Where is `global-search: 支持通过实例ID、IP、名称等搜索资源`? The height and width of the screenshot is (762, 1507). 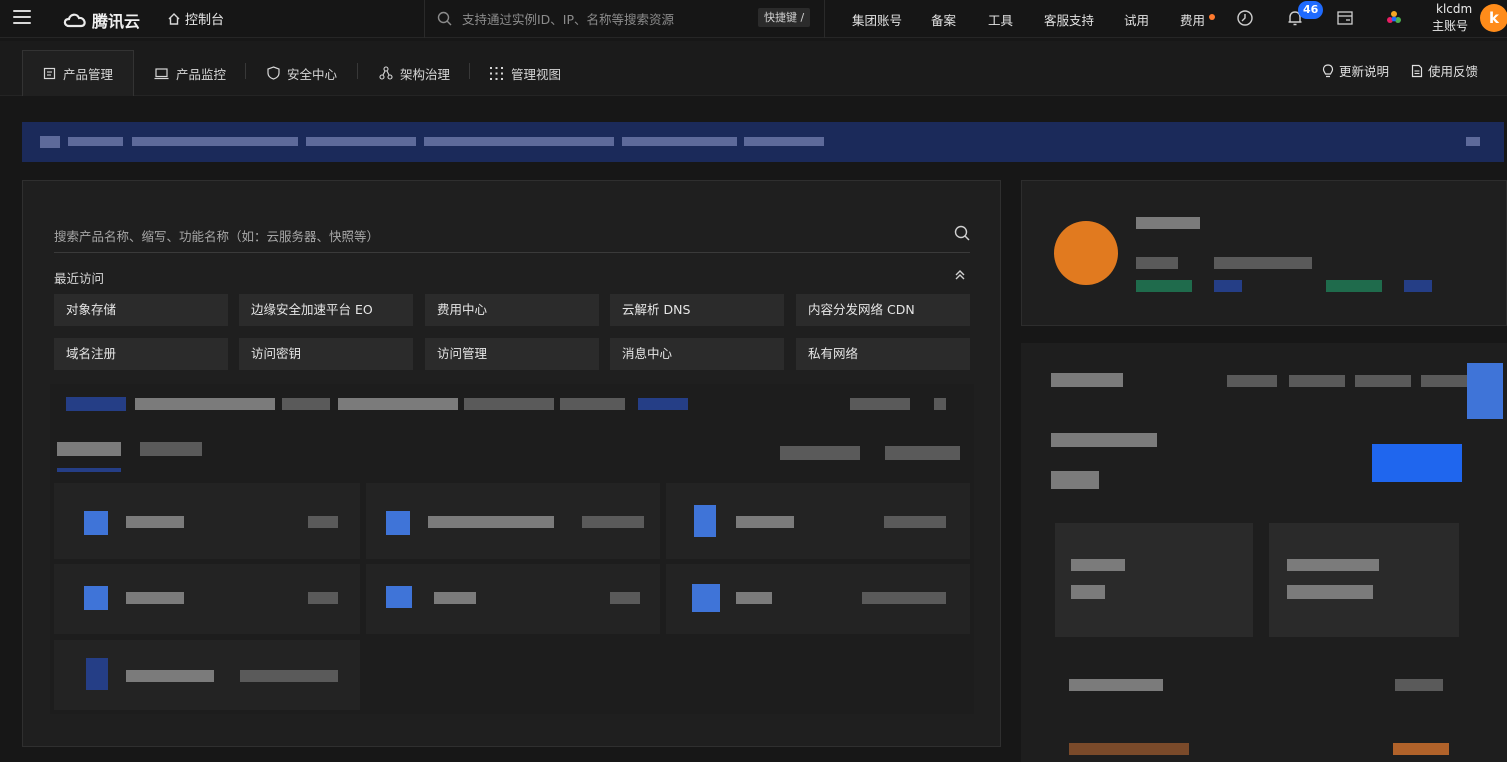
global-search: 支持通过实例ID、IP、名称等搜索资源 is located at coordinates (555, 18).